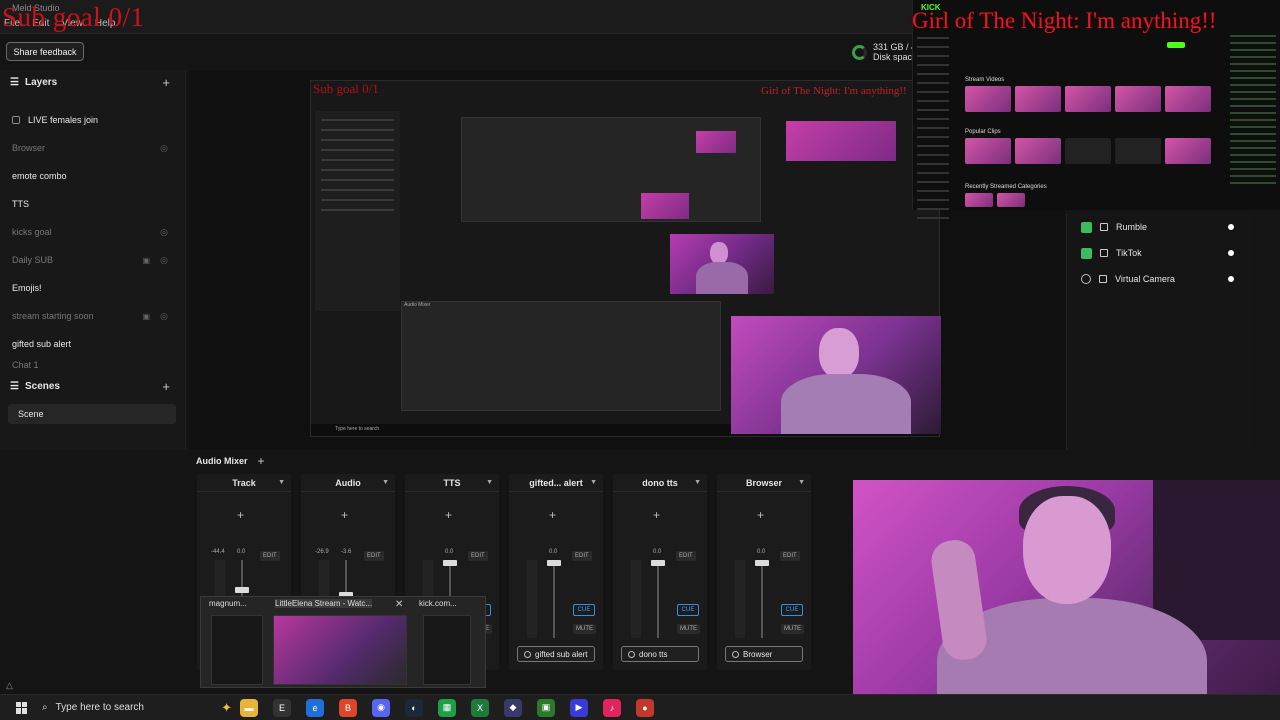  Describe the element at coordinates (740, 599) in the screenshot. I see `level-meter` at that location.